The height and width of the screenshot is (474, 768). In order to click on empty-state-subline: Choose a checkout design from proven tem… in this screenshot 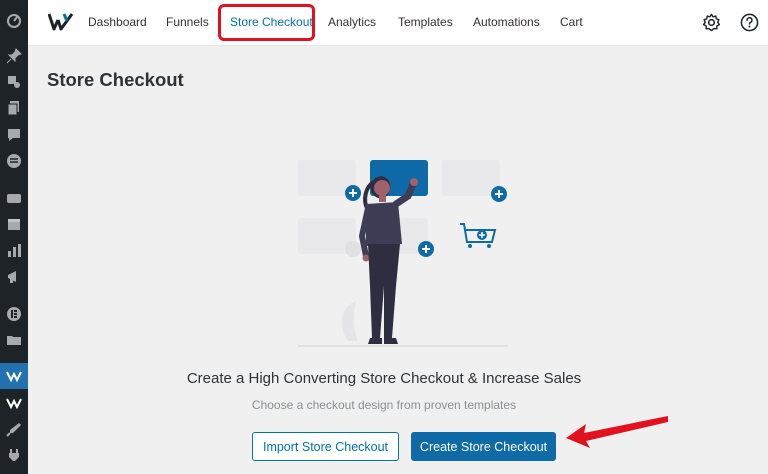, I will do `click(384, 405)`.